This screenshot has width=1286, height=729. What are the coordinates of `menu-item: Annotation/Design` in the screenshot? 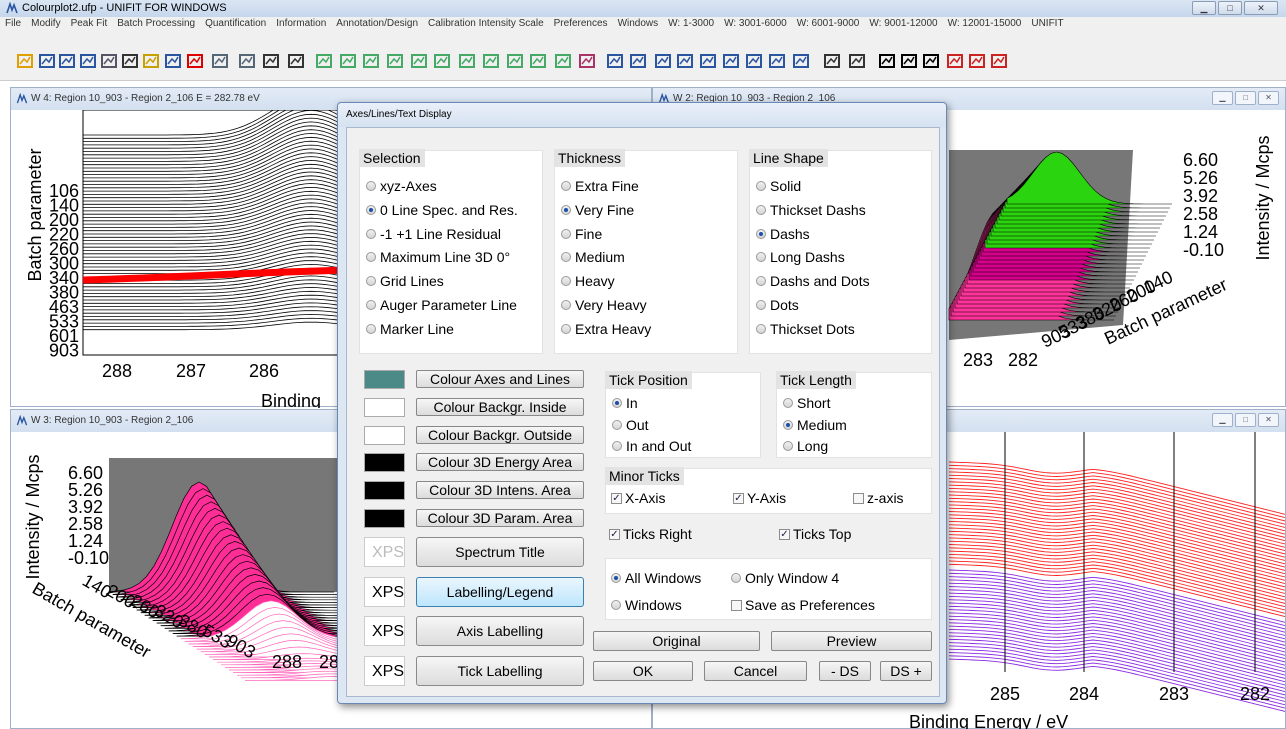 It's located at (377, 23).